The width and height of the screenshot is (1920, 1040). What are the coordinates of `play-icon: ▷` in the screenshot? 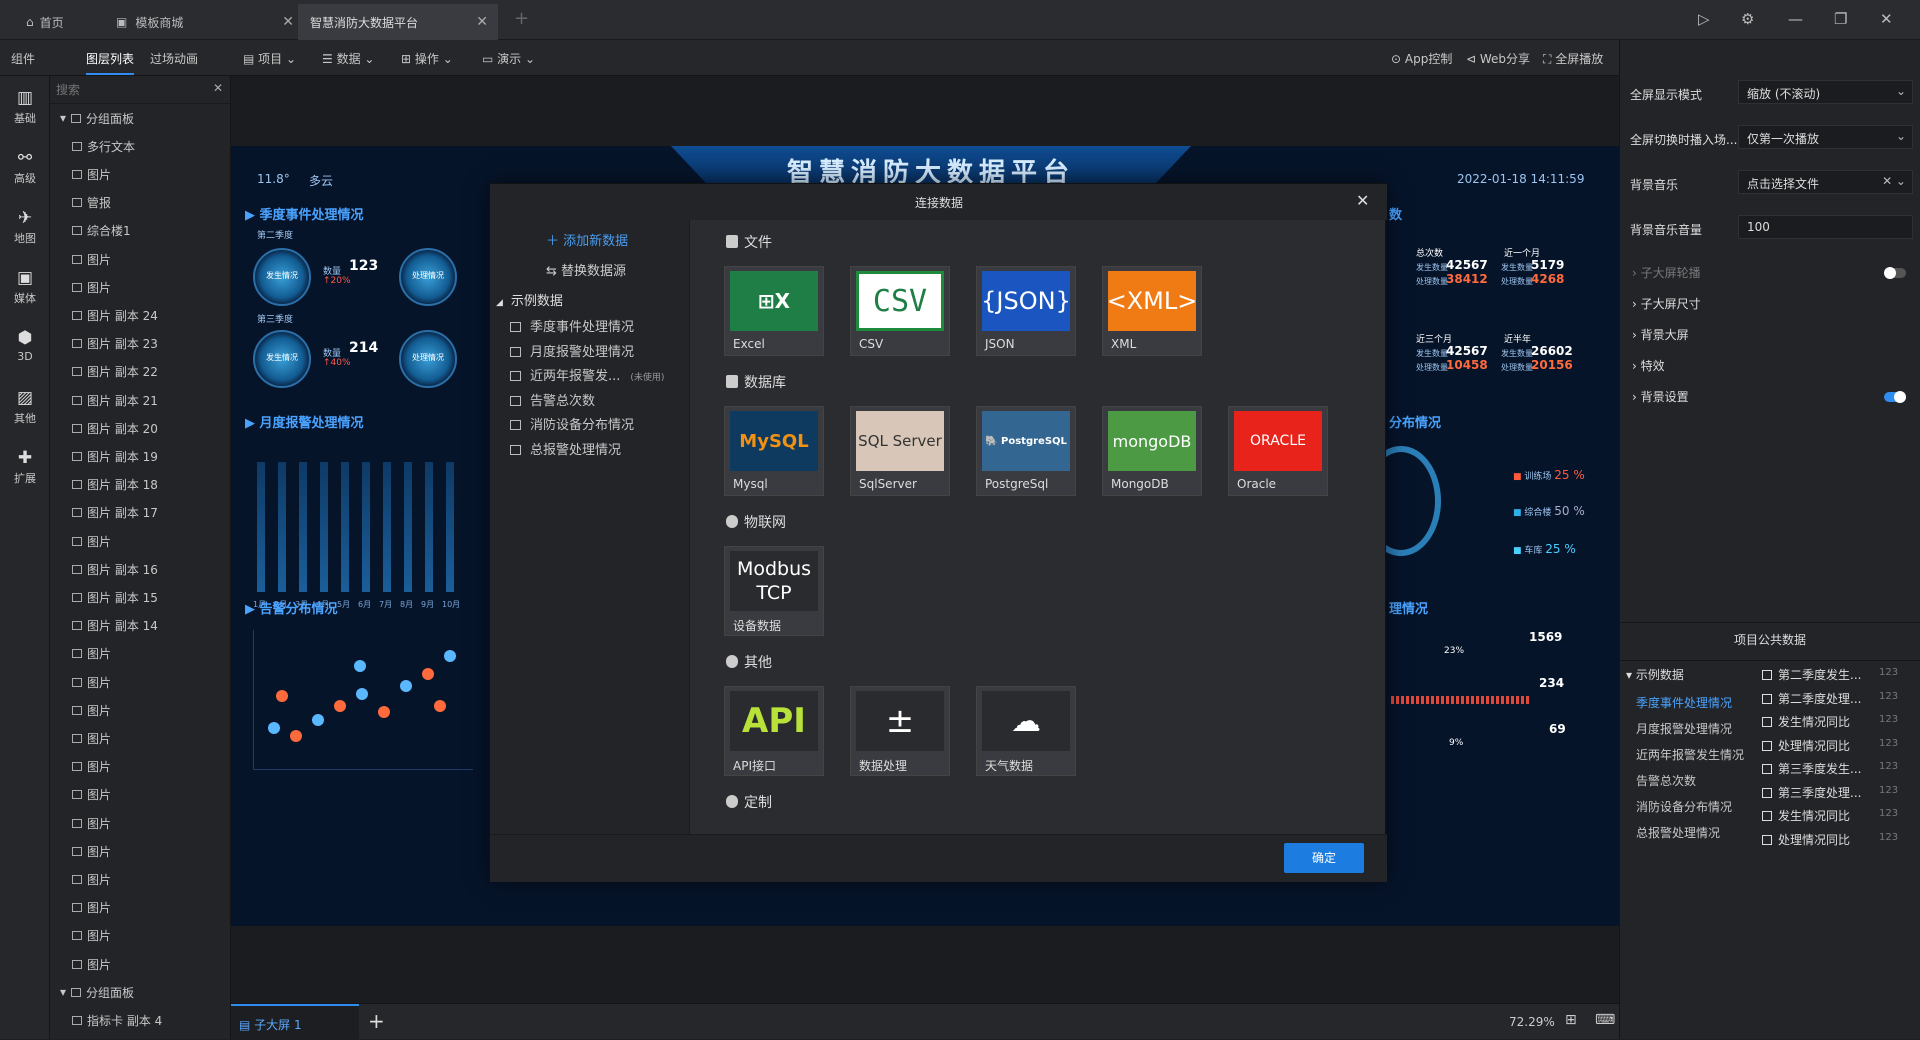 It's located at (1704, 19).